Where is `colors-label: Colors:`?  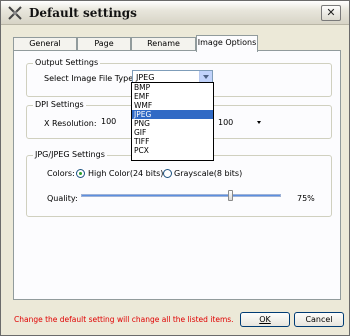 colors-label: Colors: is located at coordinates (61, 173).